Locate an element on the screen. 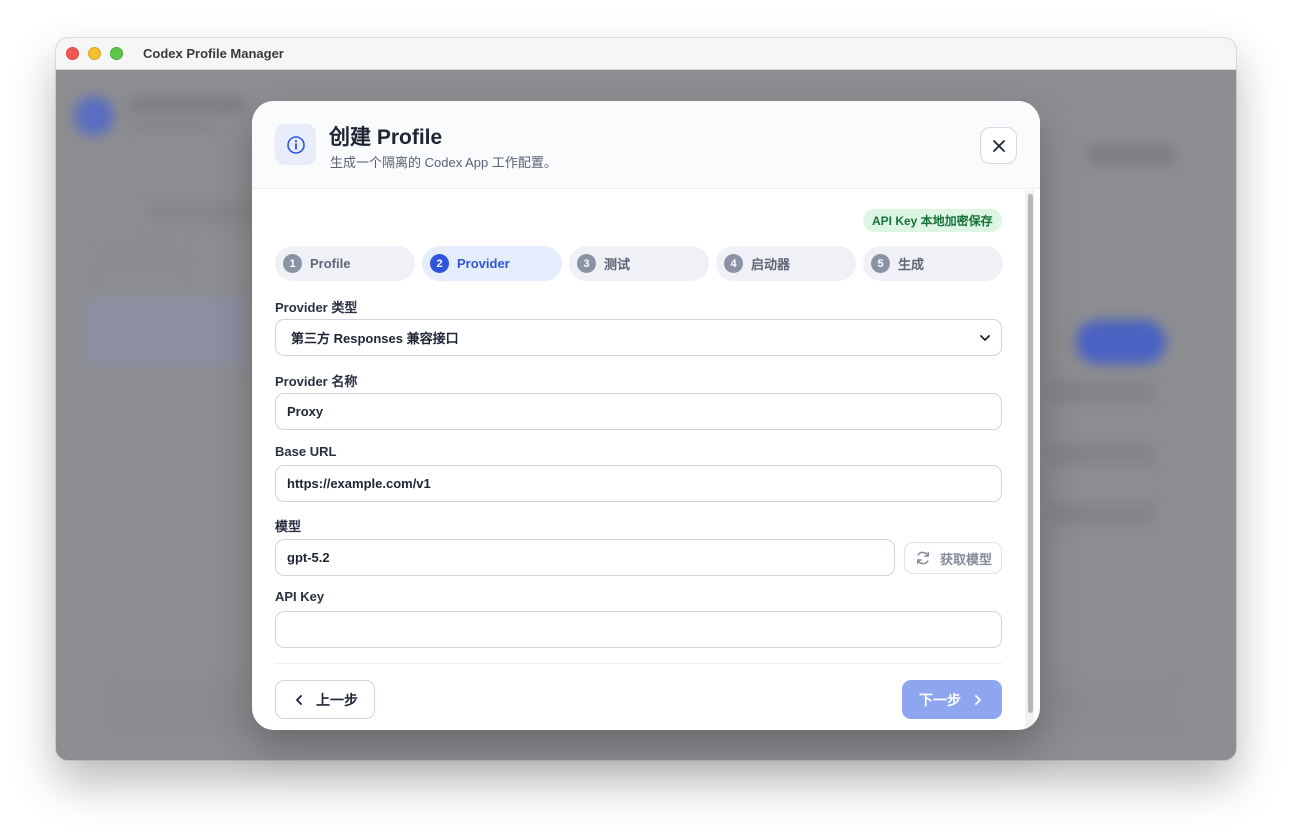  step-number: 5 is located at coordinates (880, 263).